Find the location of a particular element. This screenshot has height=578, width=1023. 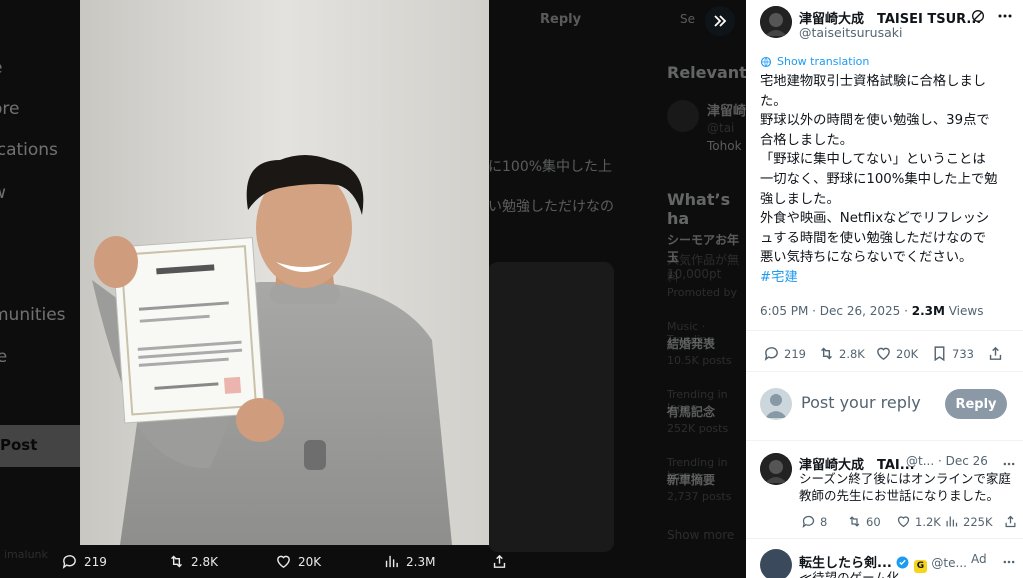

ad-more-options-icon is located at coordinates (1009, 562).